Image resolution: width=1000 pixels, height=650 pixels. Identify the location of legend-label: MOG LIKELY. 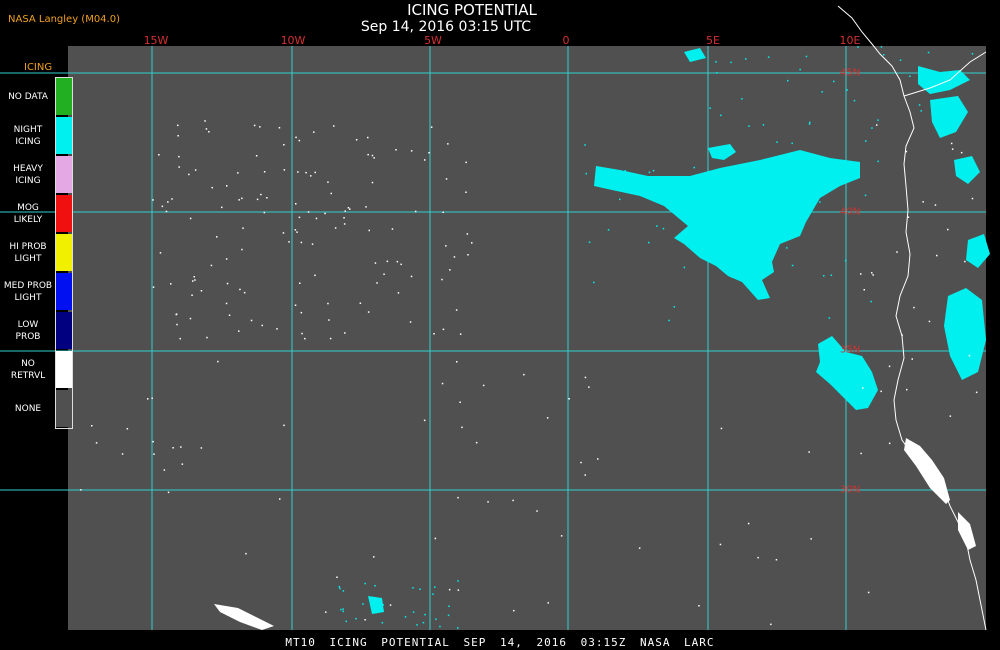
(28, 214).